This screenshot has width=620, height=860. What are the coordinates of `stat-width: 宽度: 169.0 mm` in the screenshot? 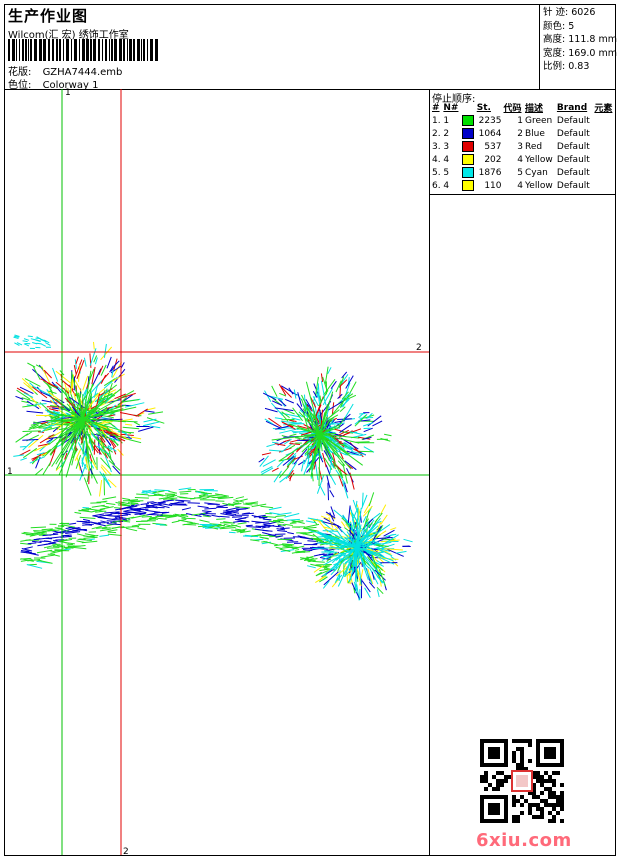 It's located at (580, 53).